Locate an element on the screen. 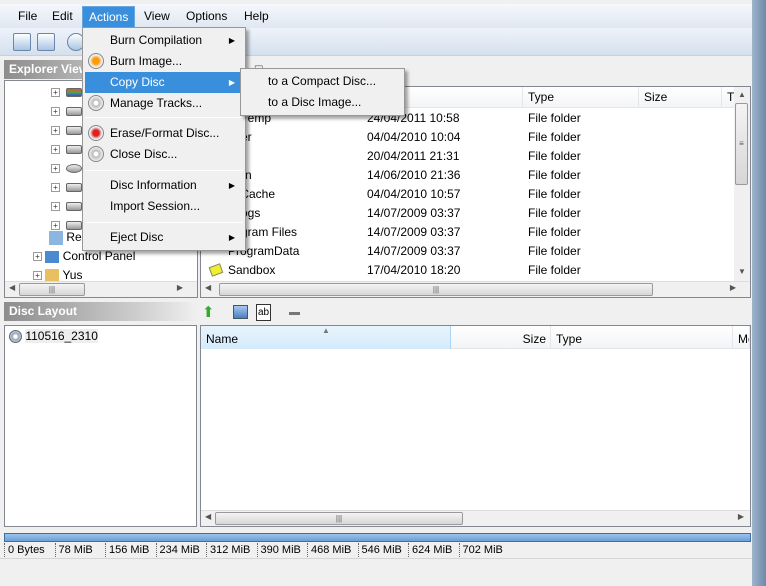 The width and height of the screenshot is (766, 586). file-name: Sandbox is located at coordinates (252, 270).